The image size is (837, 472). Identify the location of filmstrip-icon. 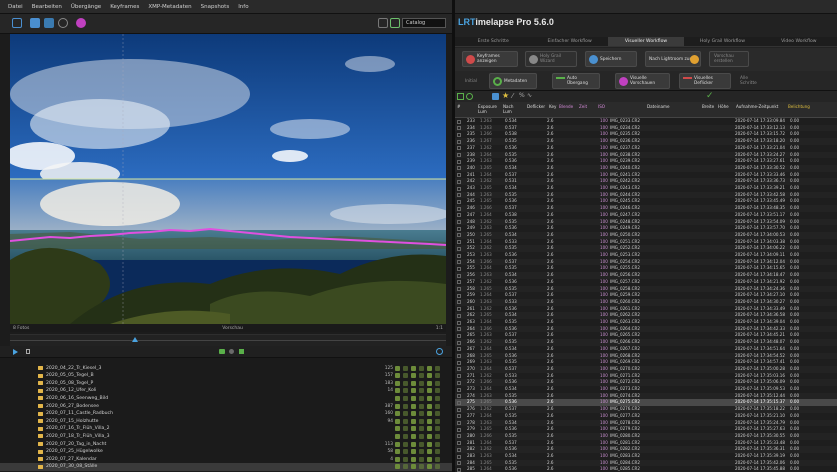
(49, 23).